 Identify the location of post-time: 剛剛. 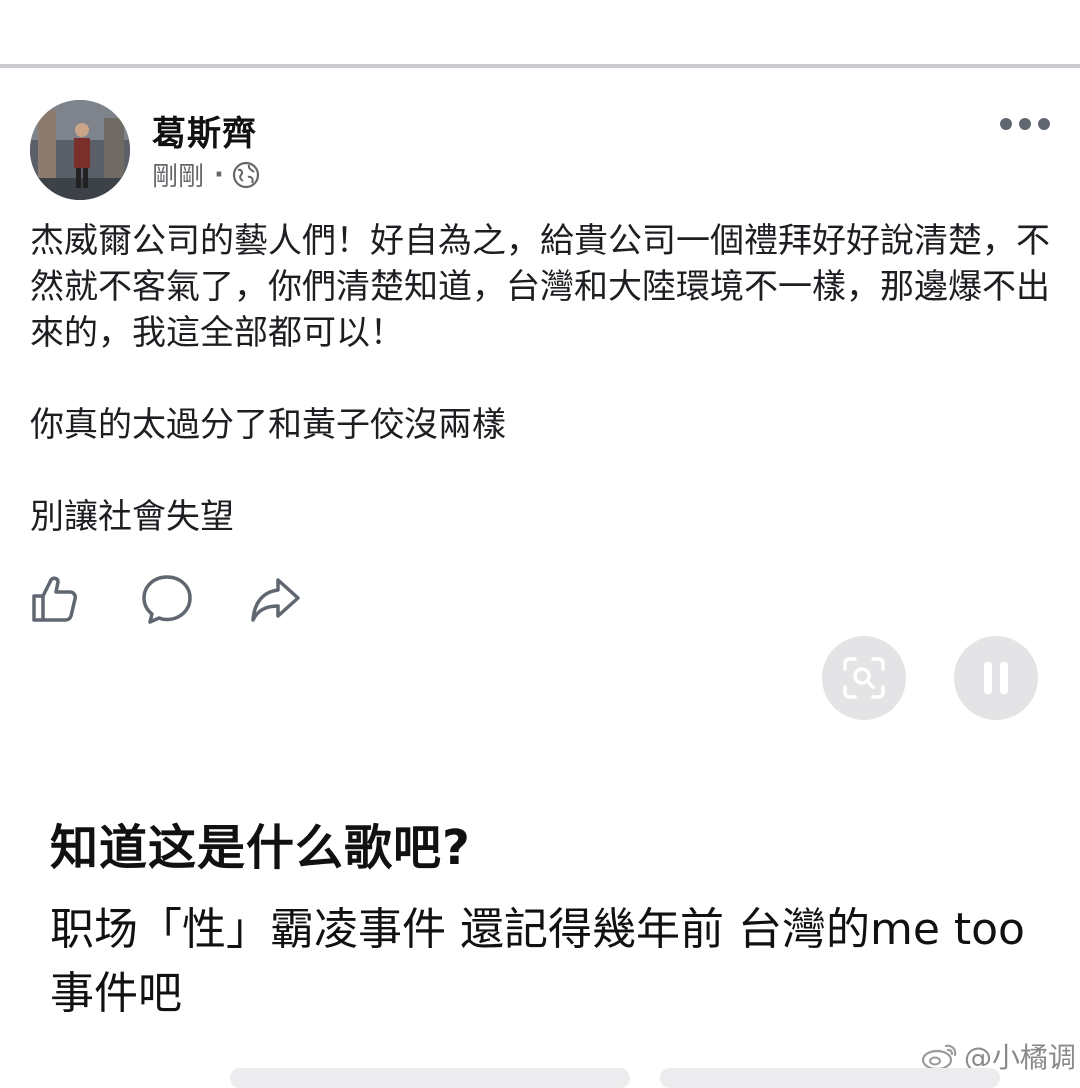
(178, 174).